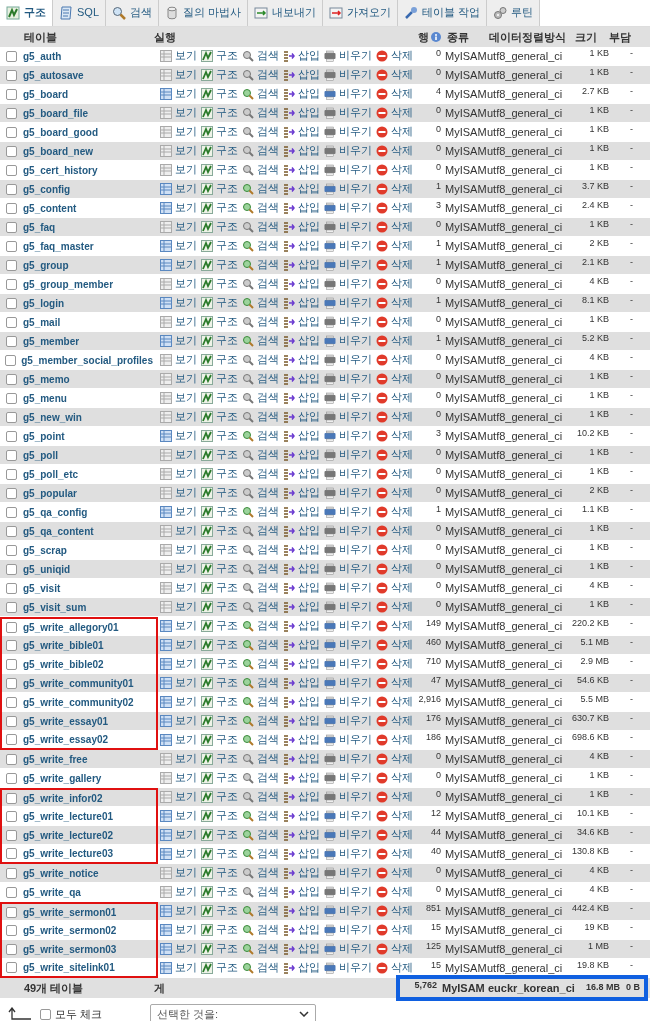 The width and height of the screenshot is (650, 1021). I want to click on table-name-link: g5_member_social_profiles, so click(87, 360).